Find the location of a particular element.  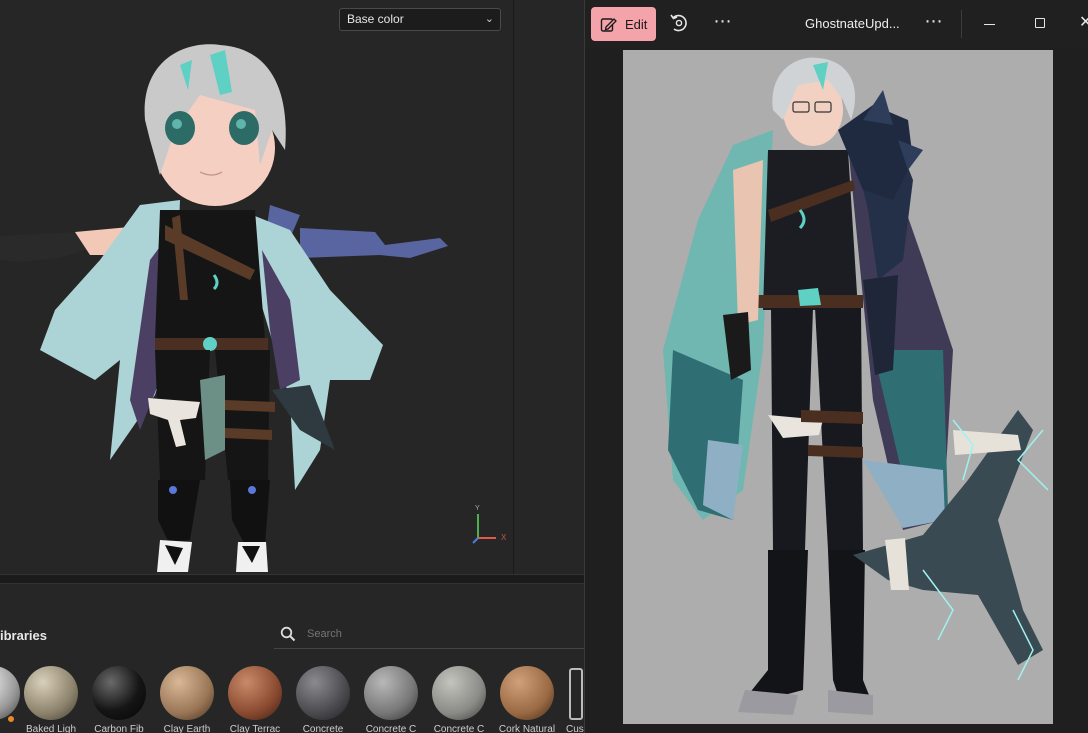

material-label: Concrete is located at coordinates (323, 728).